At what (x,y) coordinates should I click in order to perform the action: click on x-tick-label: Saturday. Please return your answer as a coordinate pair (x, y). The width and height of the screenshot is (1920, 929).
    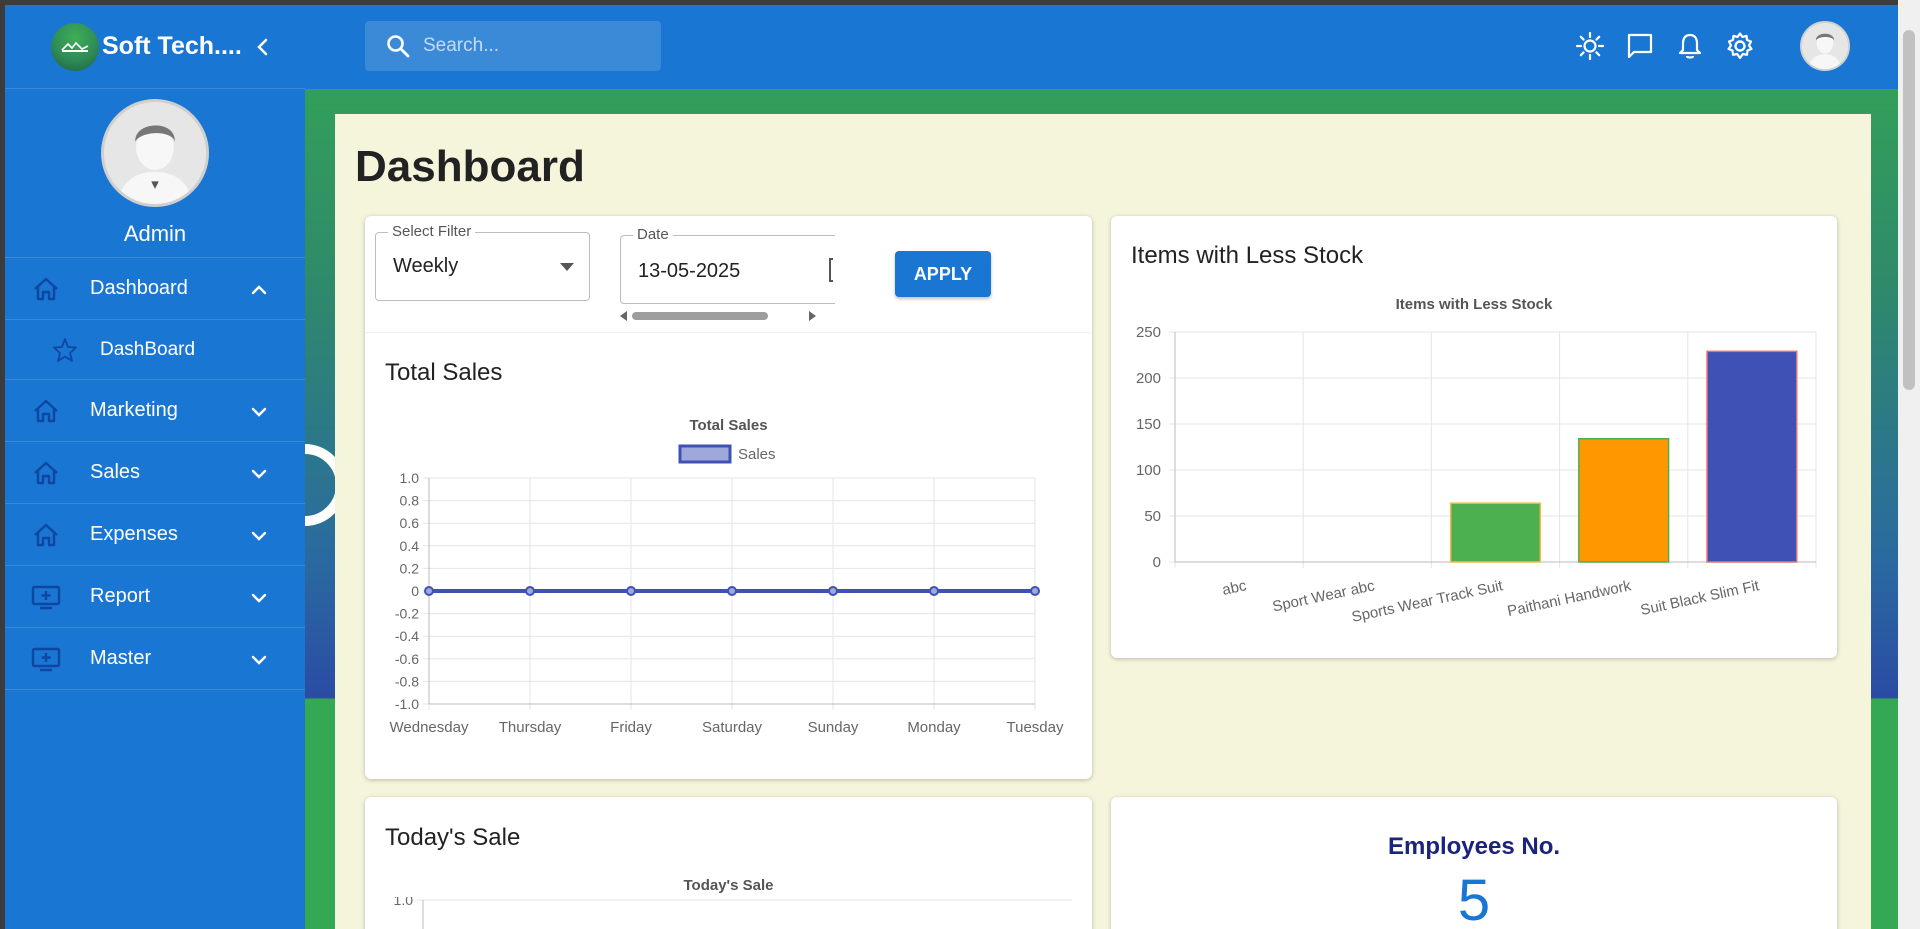
    Looking at the image, I should click on (732, 727).